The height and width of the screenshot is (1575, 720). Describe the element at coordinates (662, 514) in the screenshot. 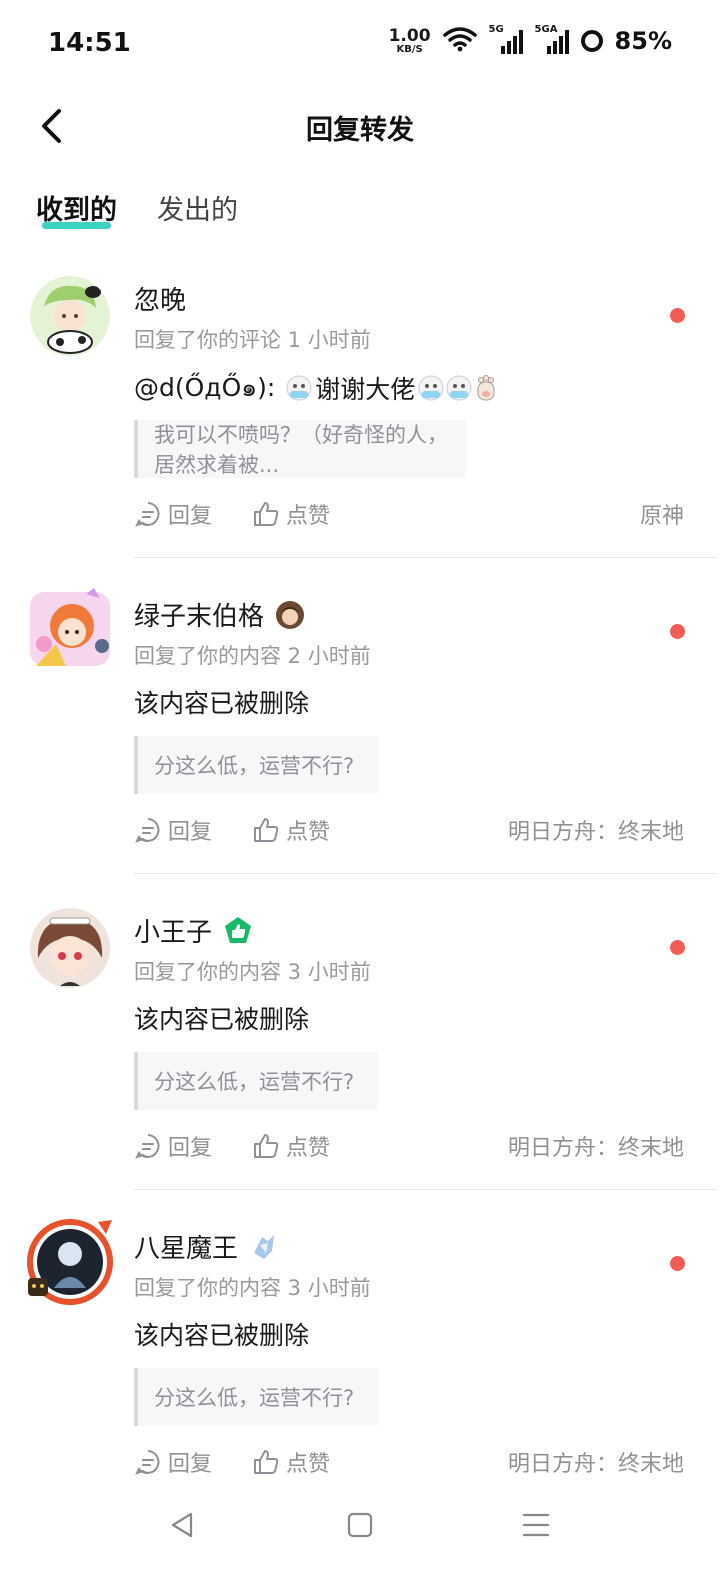

I see `source-game: 原神` at that location.